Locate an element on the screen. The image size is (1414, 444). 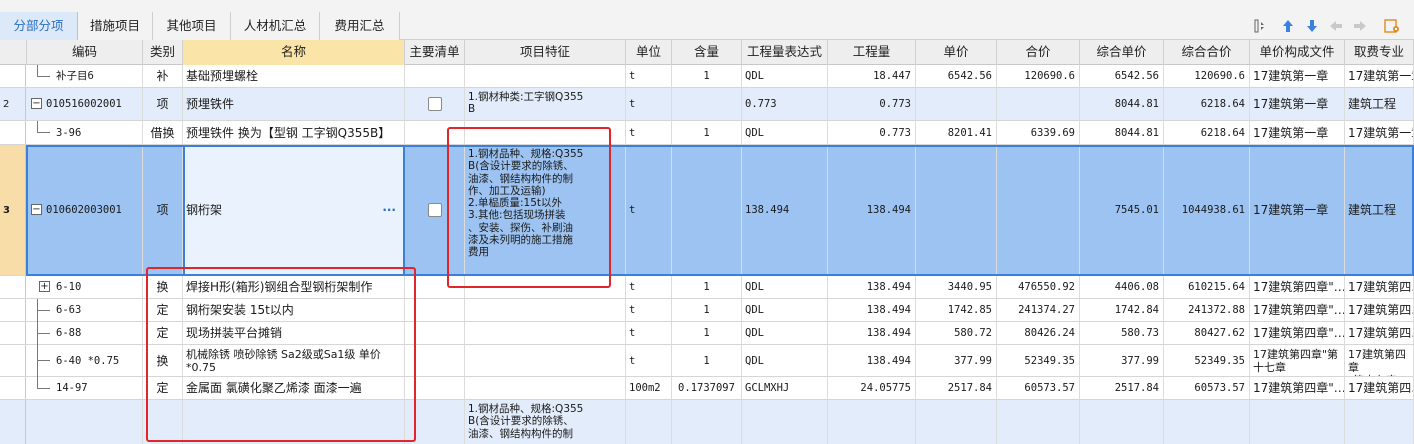
cell-type: 补 is located at coordinates (163, 76).